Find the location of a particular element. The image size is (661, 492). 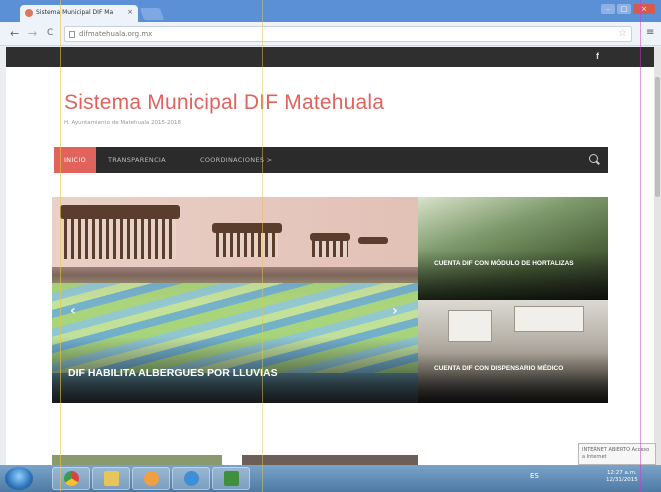

language-indicator: ES is located at coordinates (534, 476).